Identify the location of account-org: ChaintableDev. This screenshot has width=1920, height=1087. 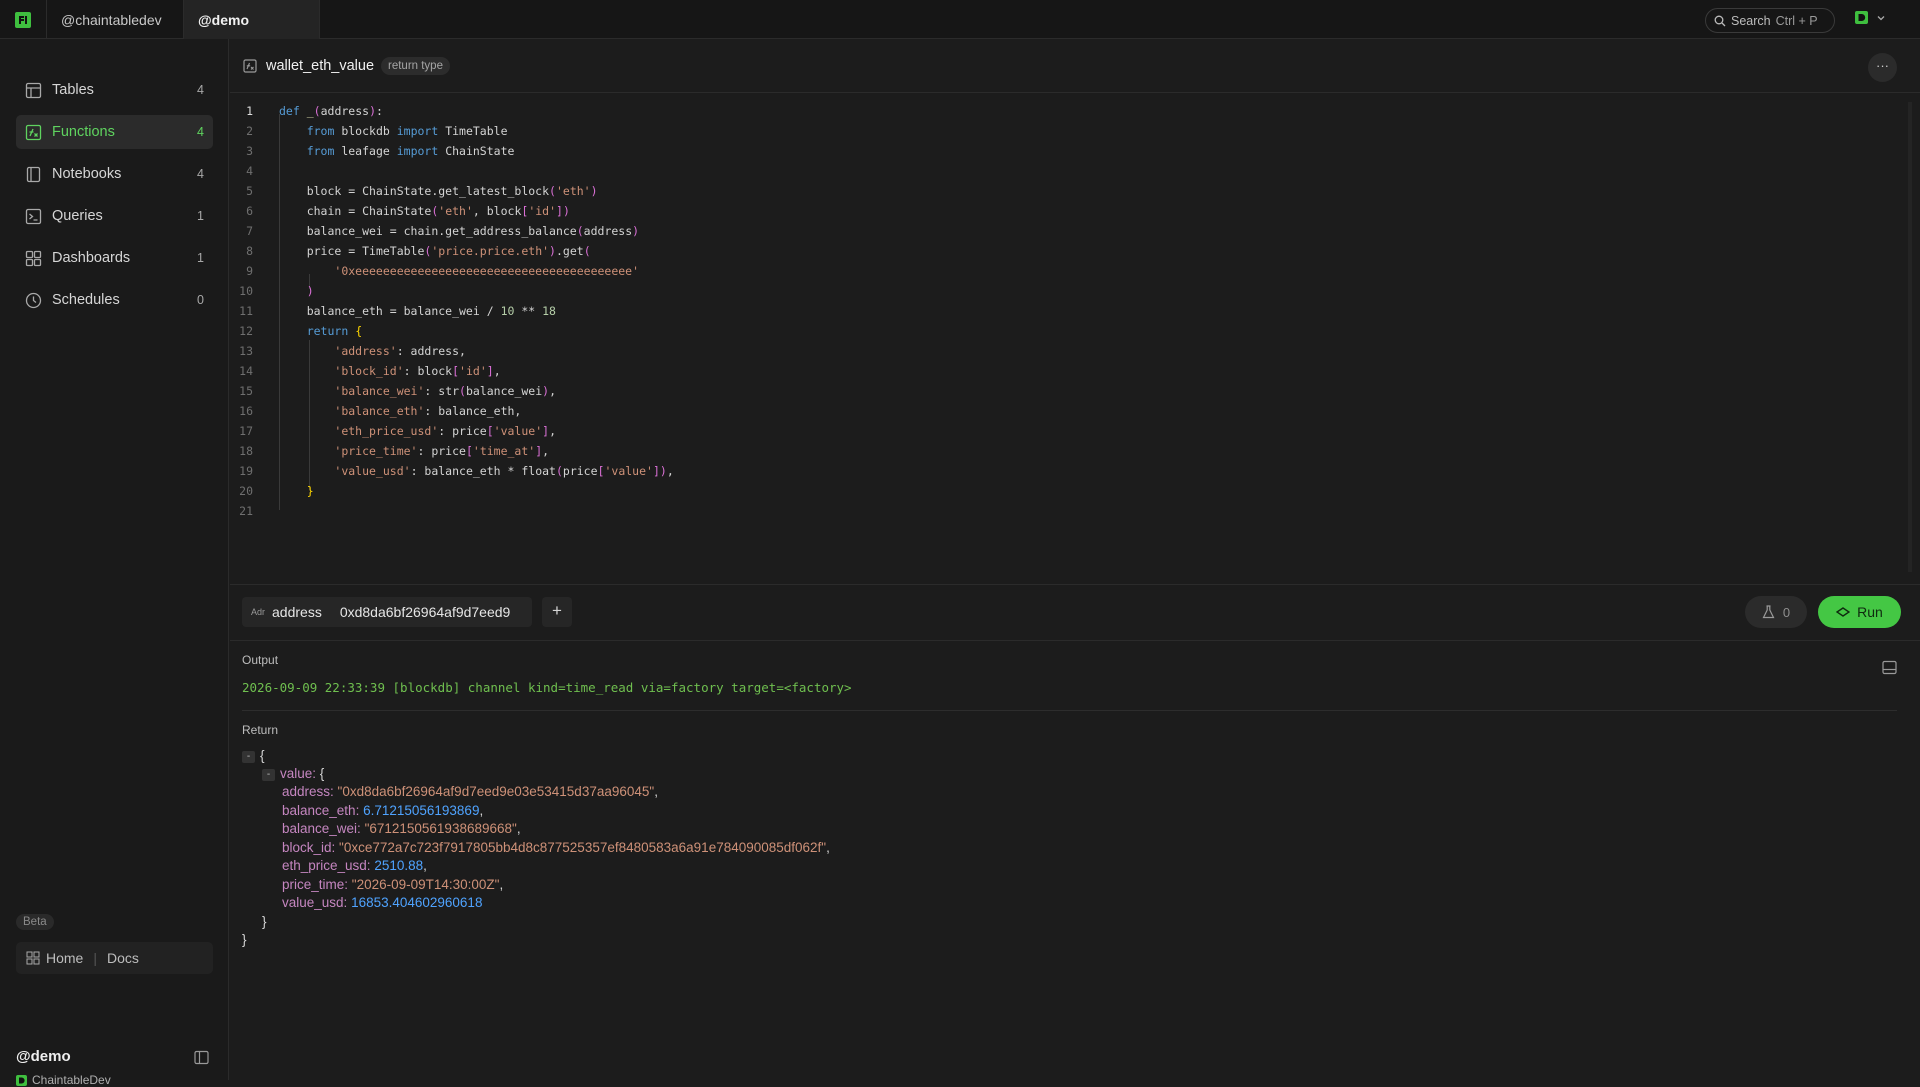
(63, 1080).